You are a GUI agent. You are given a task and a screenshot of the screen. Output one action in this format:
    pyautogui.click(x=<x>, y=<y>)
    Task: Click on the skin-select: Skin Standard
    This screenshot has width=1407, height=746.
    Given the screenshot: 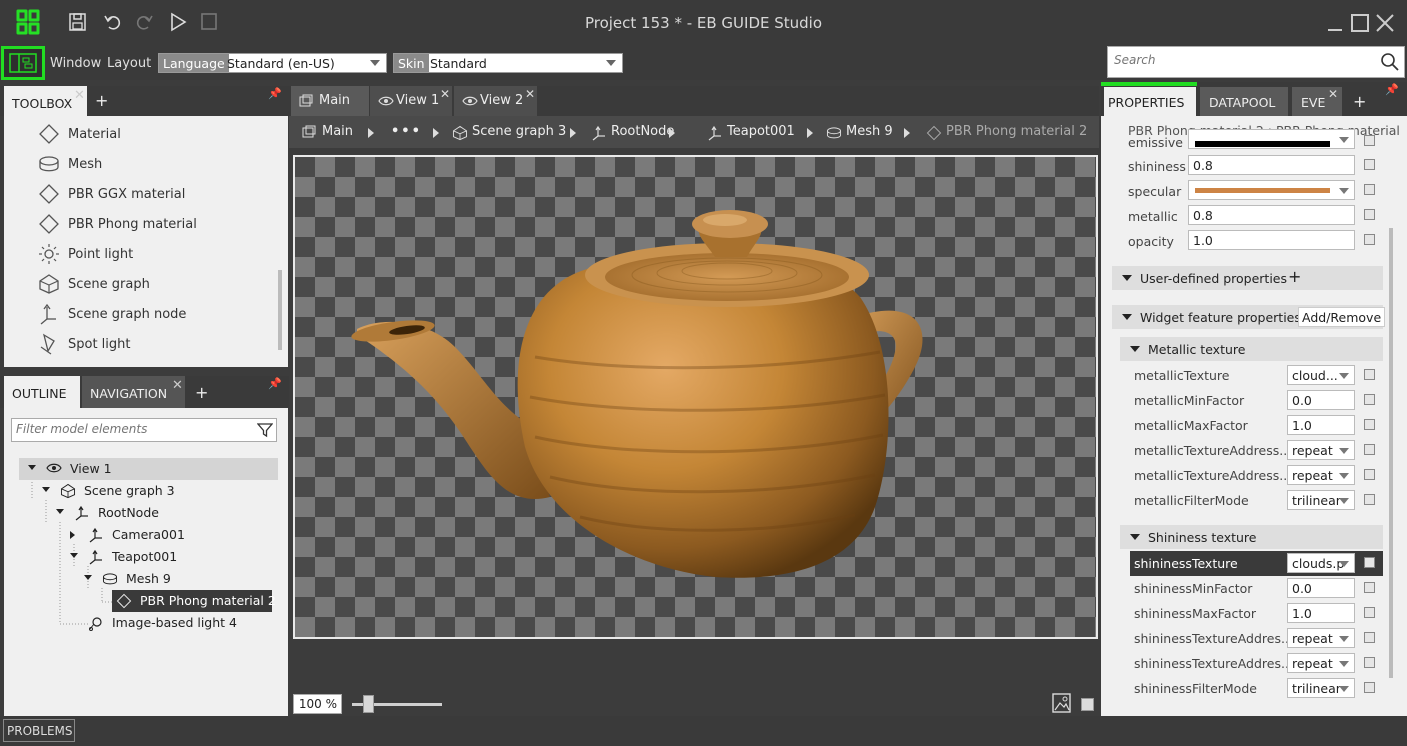 What is the action you would take?
    pyautogui.click(x=508, y=63)
    